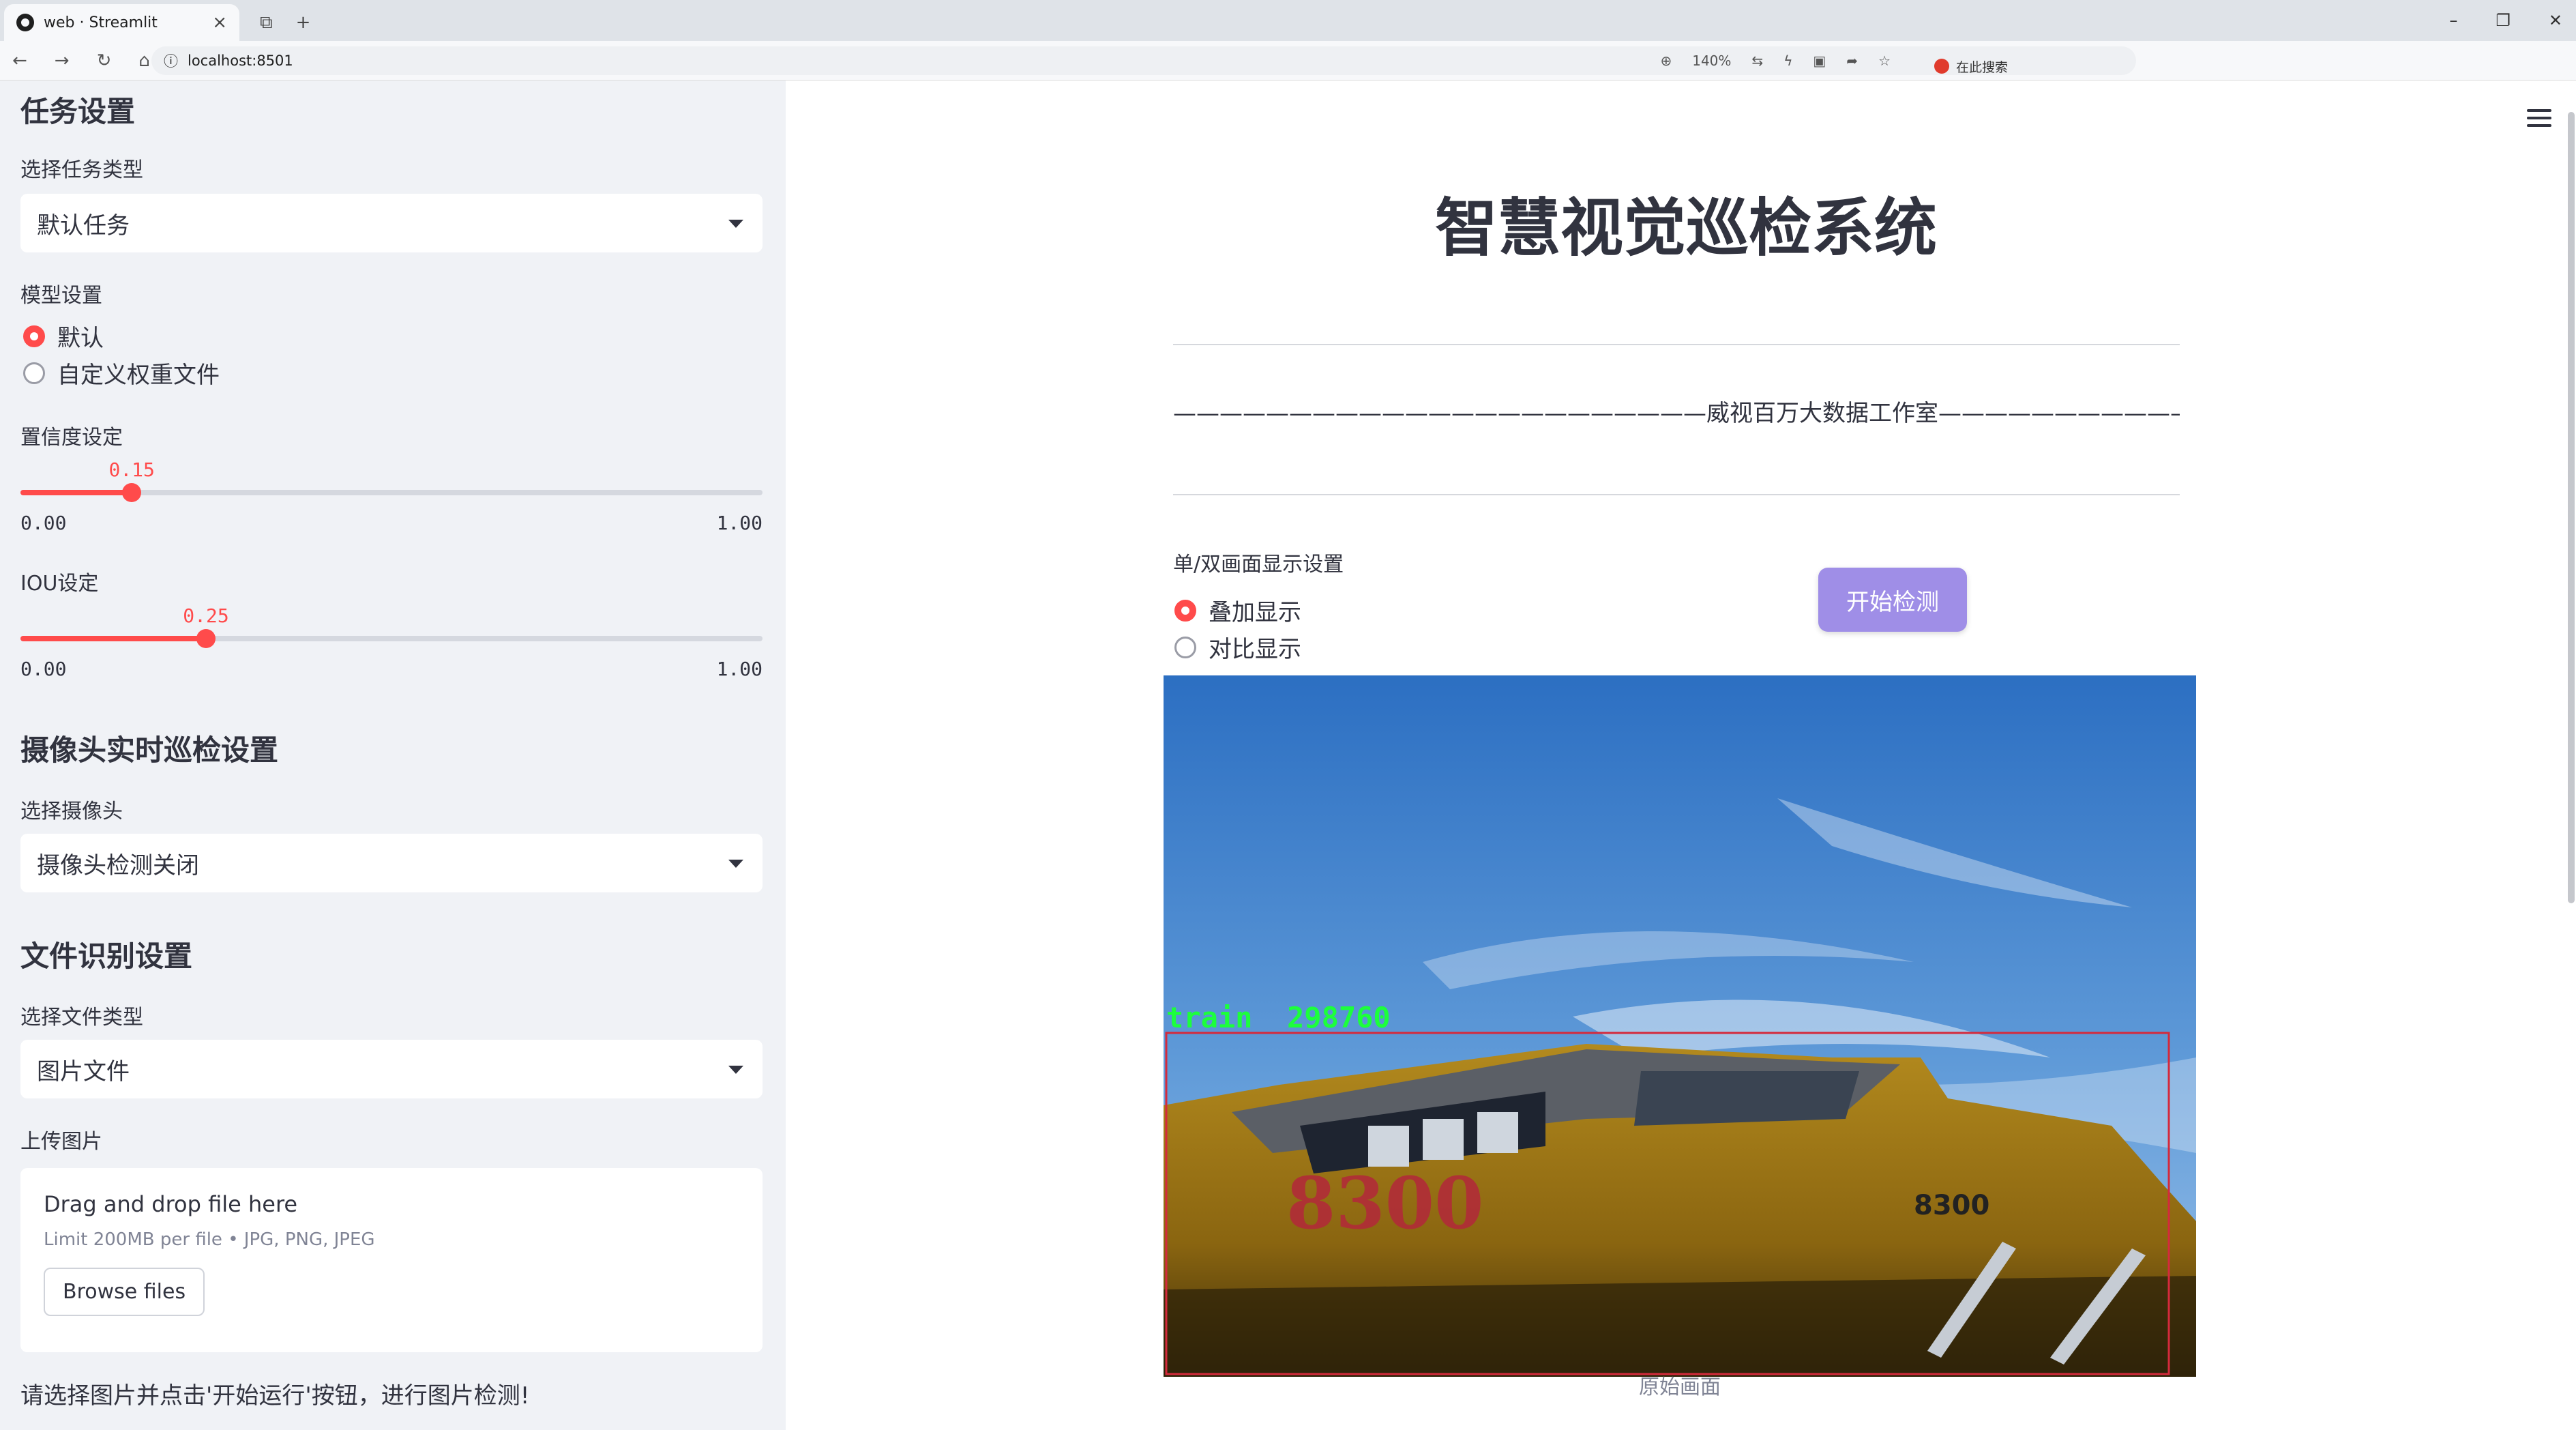  Describe the element at coordinates (62, 60) in the screenshot. I see `forward-icon: →` at that location.